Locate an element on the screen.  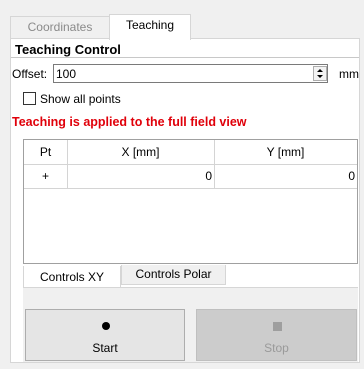
show-all-points-label: Show all points is located at coordinates (80, 99).